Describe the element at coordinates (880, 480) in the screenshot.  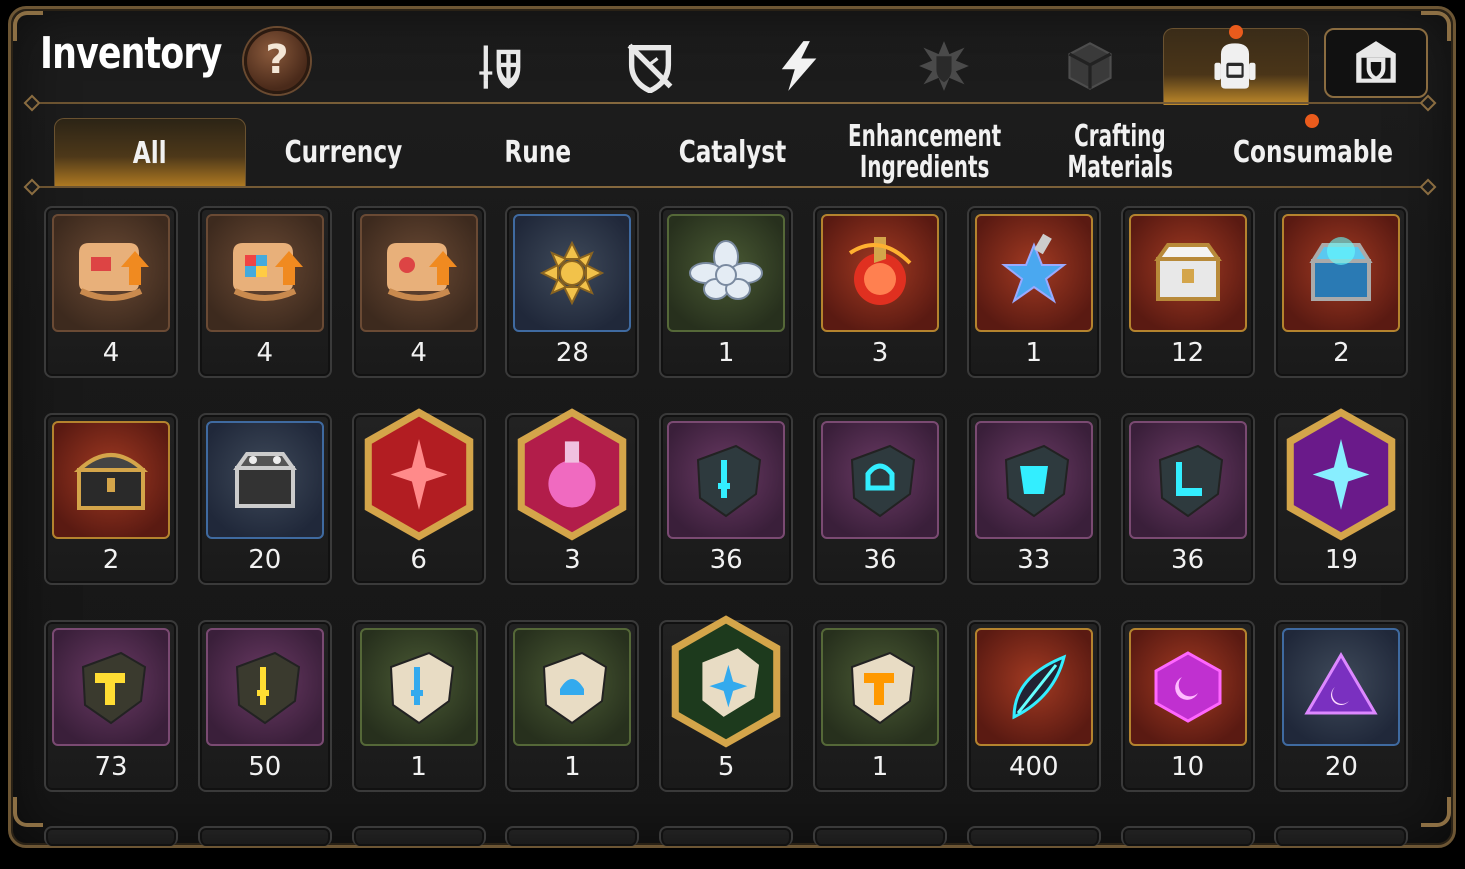
I see `cyan-helmet-stone-icon` at that location.